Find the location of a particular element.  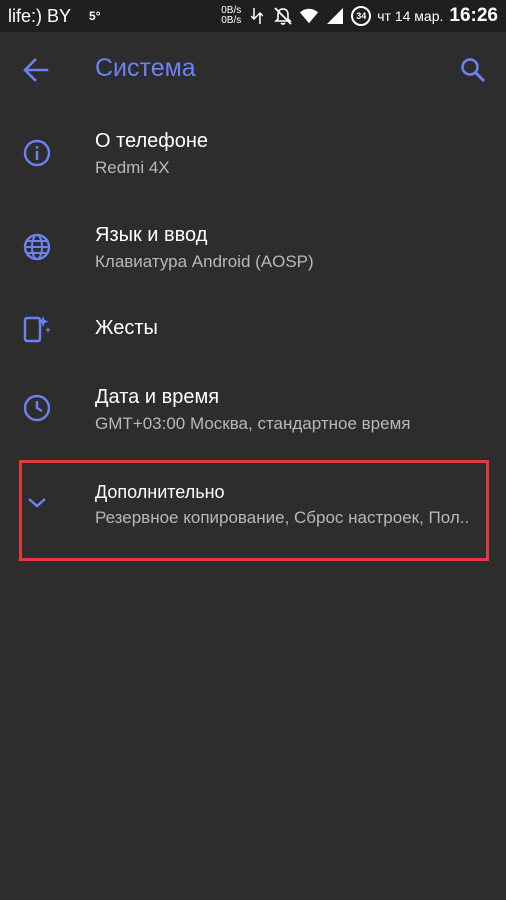

app-toolbar: Система is located at coordinates (253, 69).